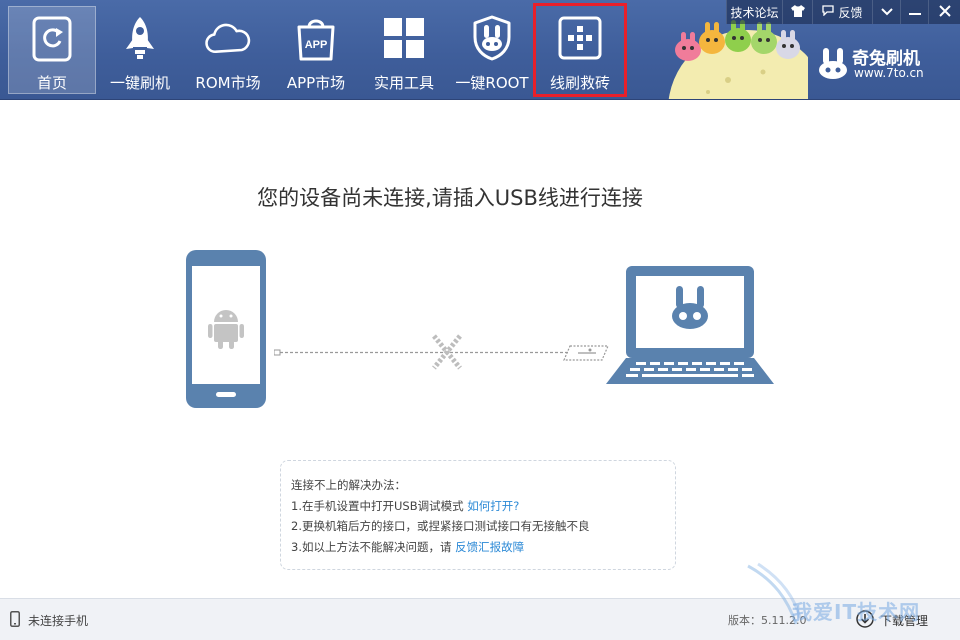 This screenshot has height=640, width=960. I want to click on nav-one-click-flash: 一键刷机, so click(140, 50).